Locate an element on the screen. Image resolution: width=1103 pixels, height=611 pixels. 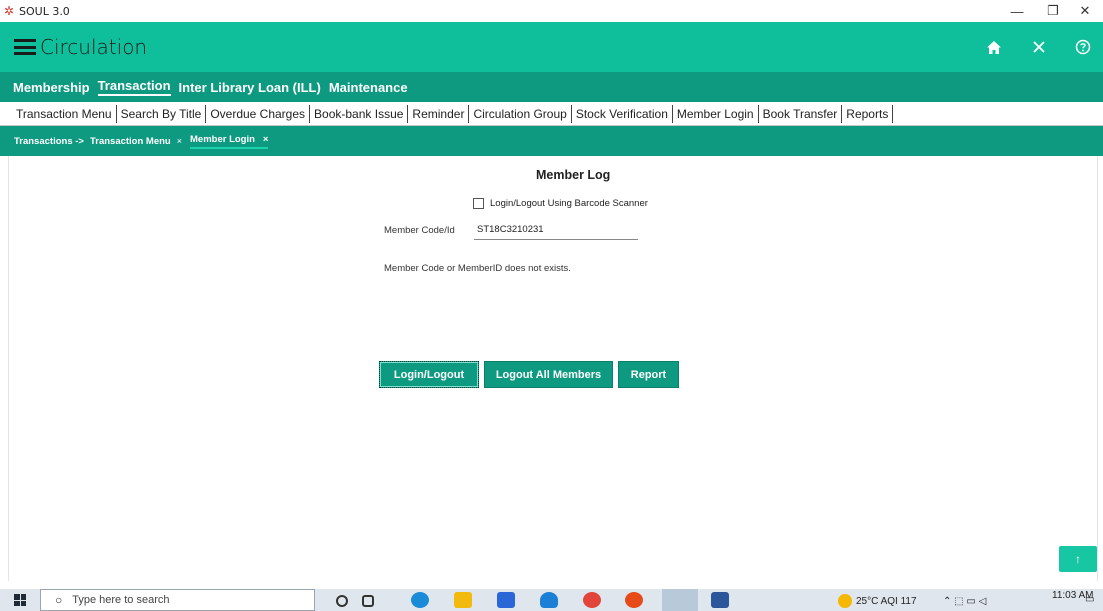
subtab-search-by-title: Search By Title is located at coordinates (162, 113).